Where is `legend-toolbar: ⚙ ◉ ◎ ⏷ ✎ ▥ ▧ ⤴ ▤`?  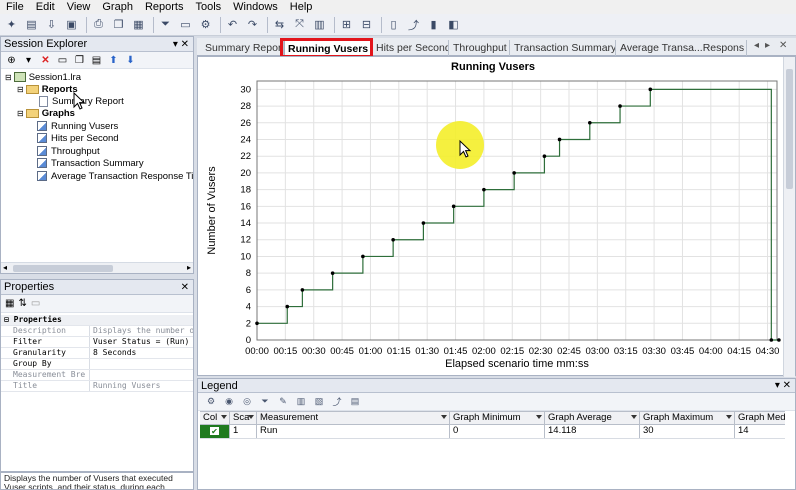 legend-toolbar: ⚙ ◉ ◎ ⏷ ✎ ▥ ▧ ⤴ ▤ is located at coordinates (496, 402).